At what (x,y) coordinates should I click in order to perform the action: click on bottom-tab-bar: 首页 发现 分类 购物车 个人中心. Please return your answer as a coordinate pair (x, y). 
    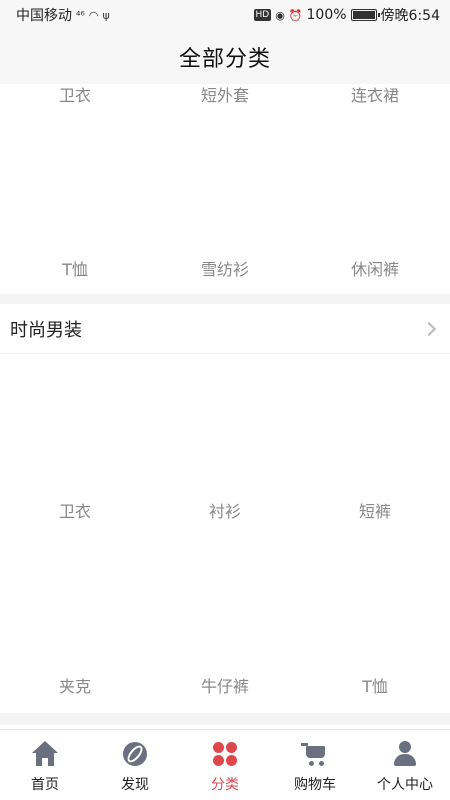
    Looking at the image, I should click on (225, 764).